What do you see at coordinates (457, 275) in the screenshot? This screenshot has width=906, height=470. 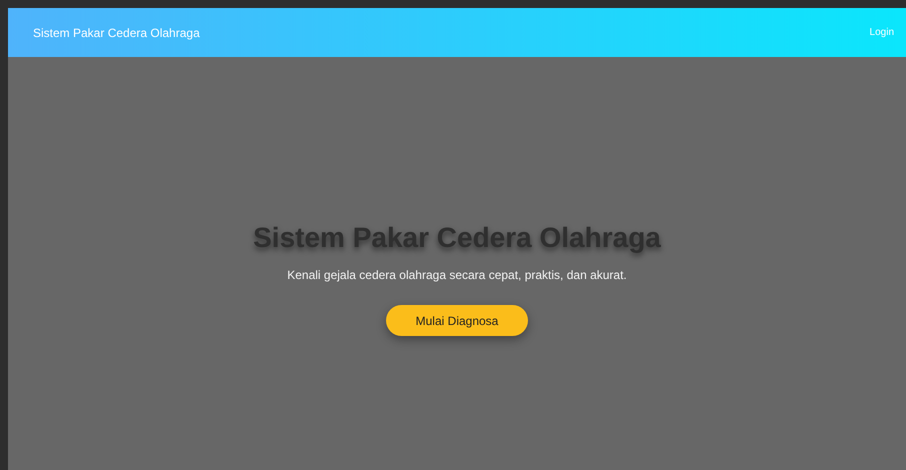 I see `hero-subtitle: Kenali gejala cedera olahraga secara cepat, praktis, dan akurat.` at bounding box center [457, 275].